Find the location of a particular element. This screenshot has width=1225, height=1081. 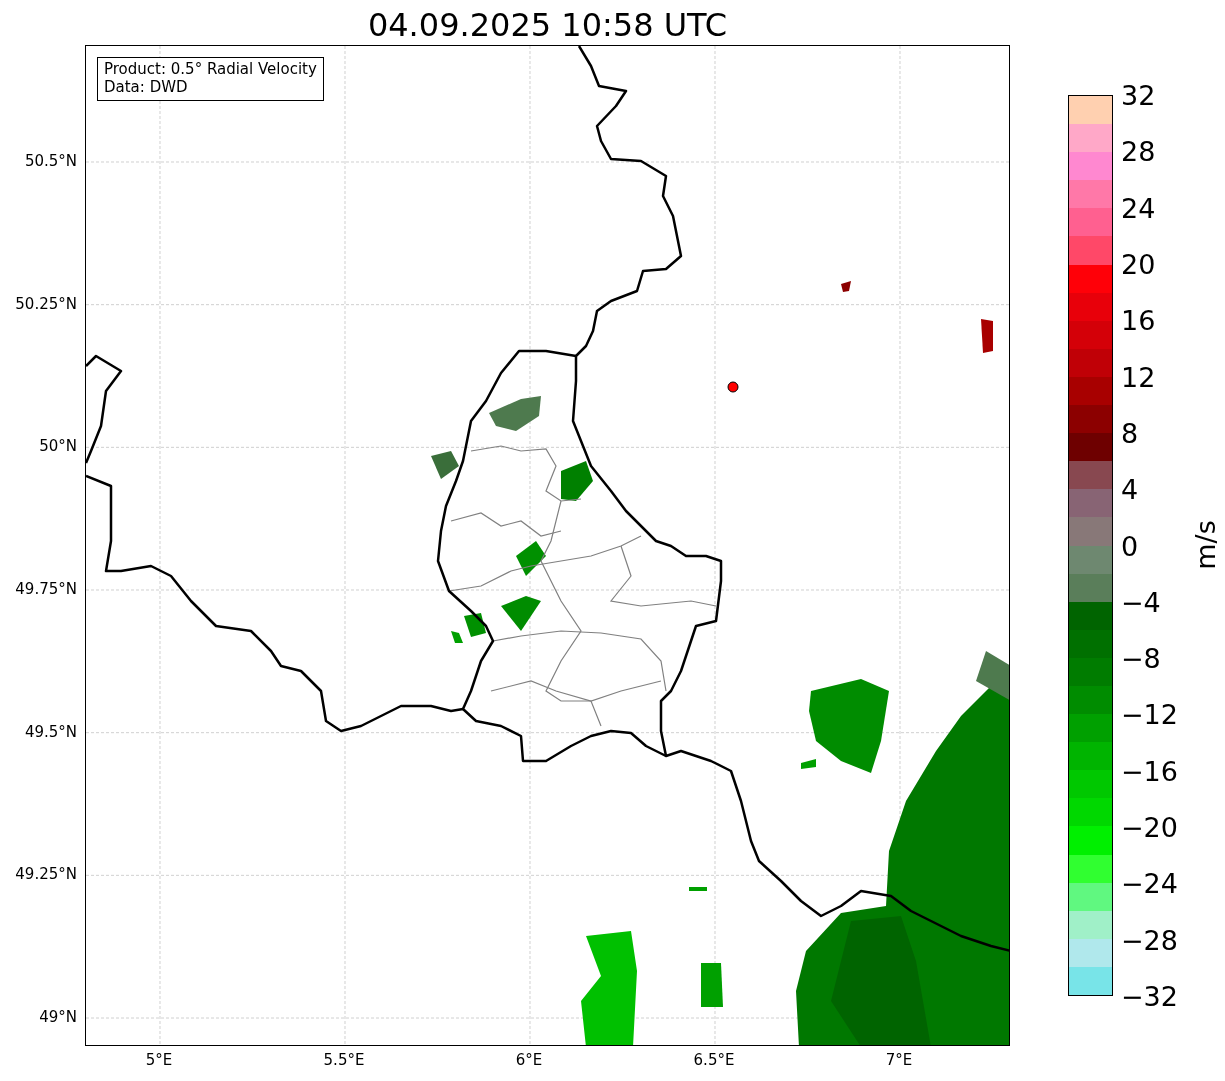

colorbar-tick-label: 8 is located at coordinates (1130, 433).